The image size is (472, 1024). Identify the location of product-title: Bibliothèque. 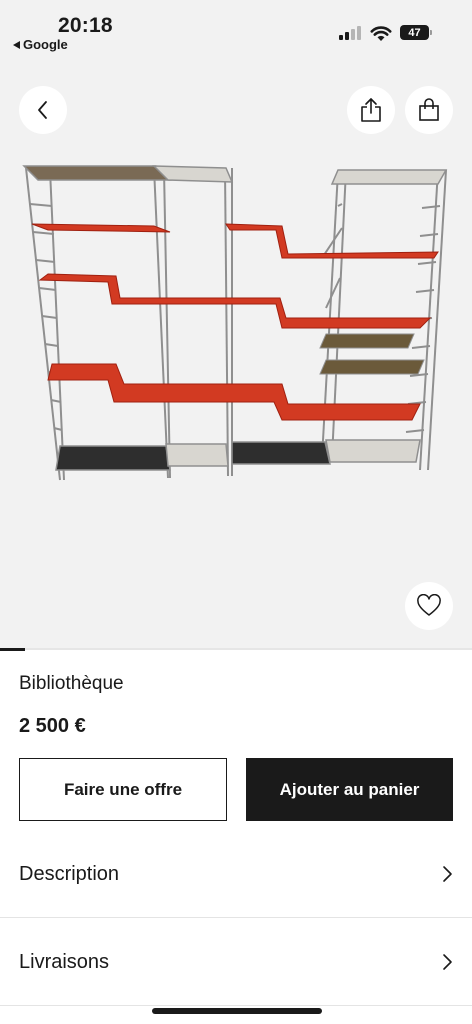
(71, 683).